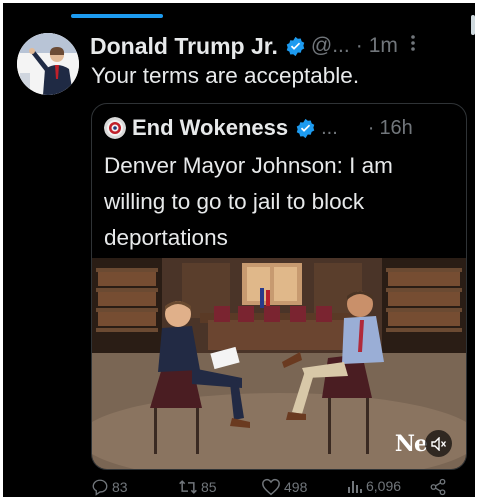 The width and height of the screenshot is (478, 500). I want to click on quoted-author-name: End Wokeness, so click(210, 128).